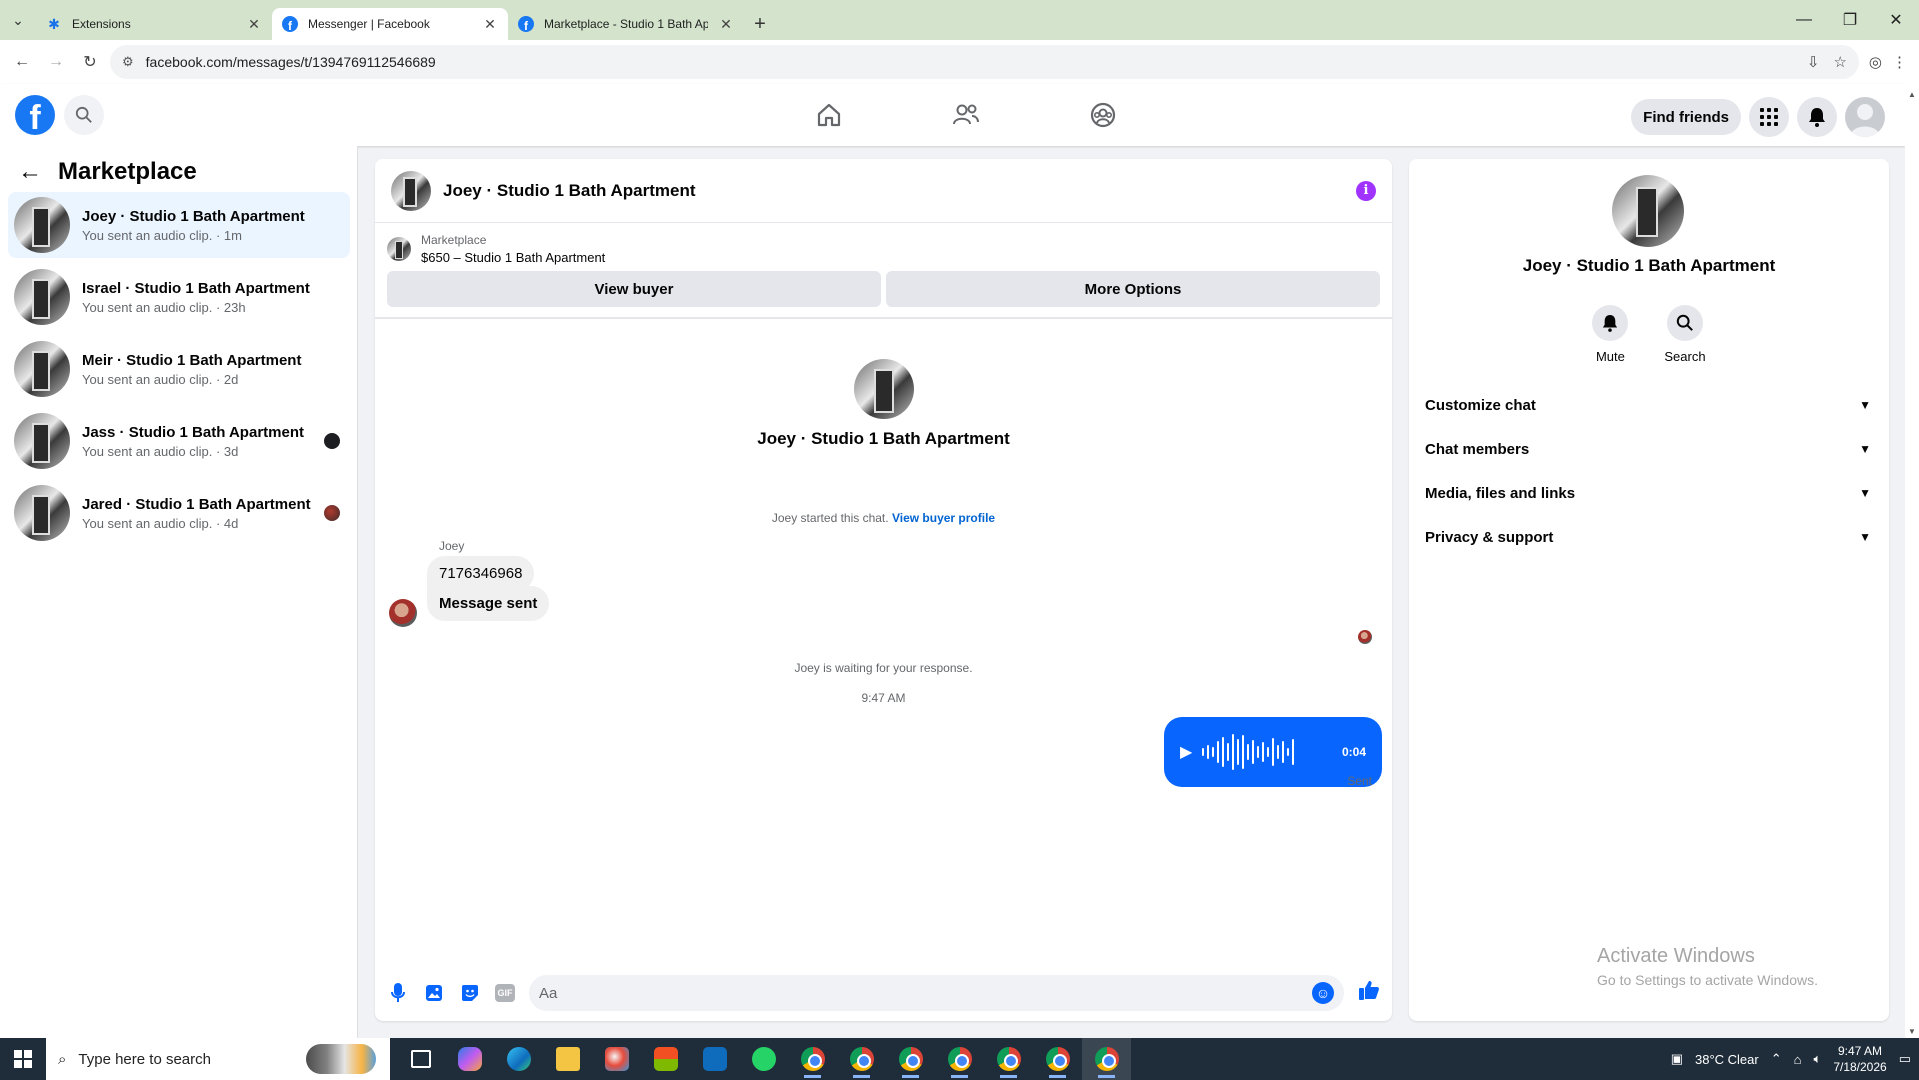  I want to click on site-info-icon: ⚙, so click(128, 62).